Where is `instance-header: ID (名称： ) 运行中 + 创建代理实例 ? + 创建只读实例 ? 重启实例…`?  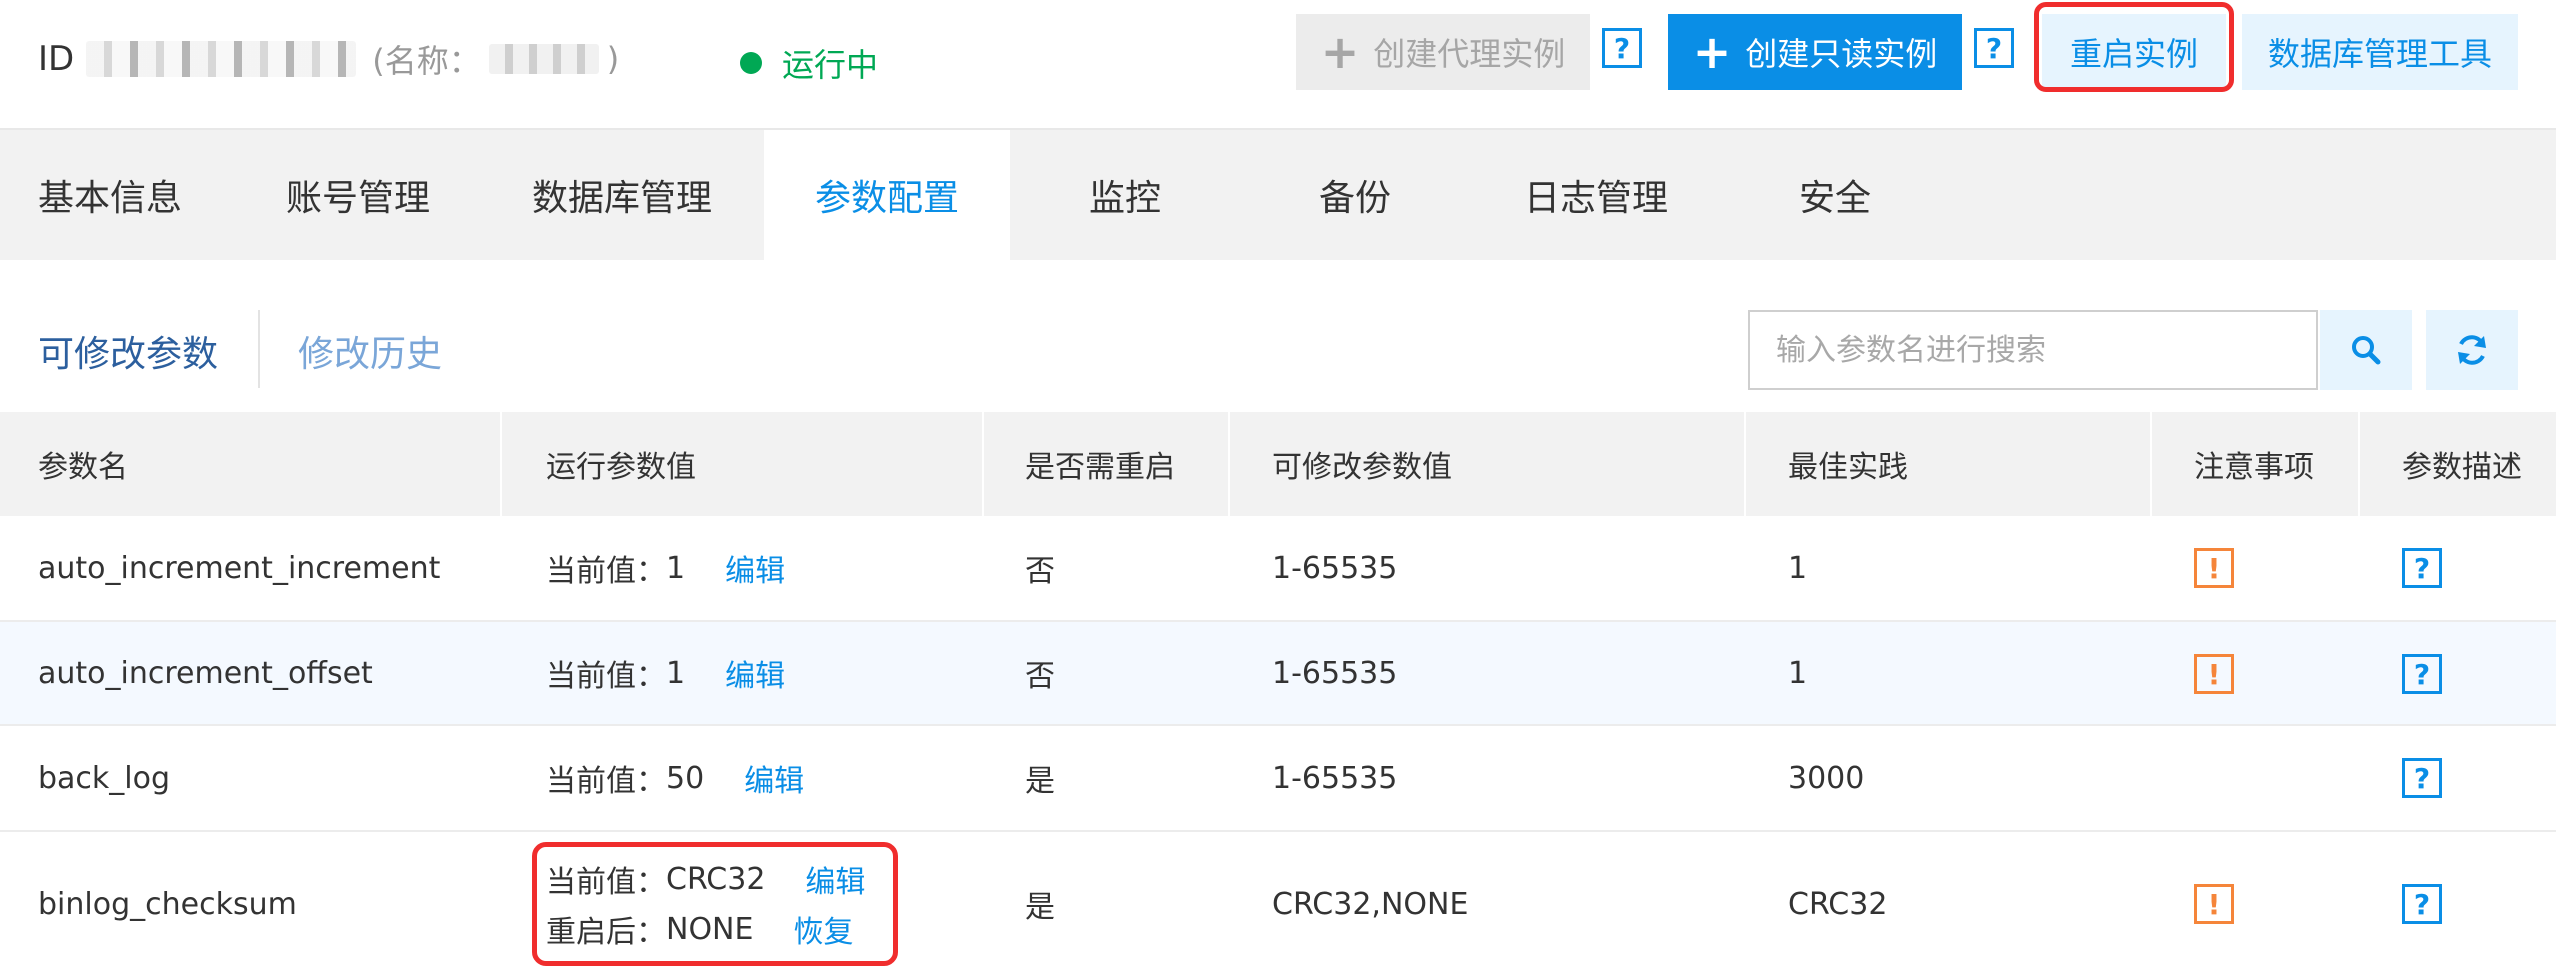 instance-header: ID (名称： ) 运行中 + 创建代理实例 ? + 创建只读实例 ? 重启实例… is located at coordinates (1278, 65).